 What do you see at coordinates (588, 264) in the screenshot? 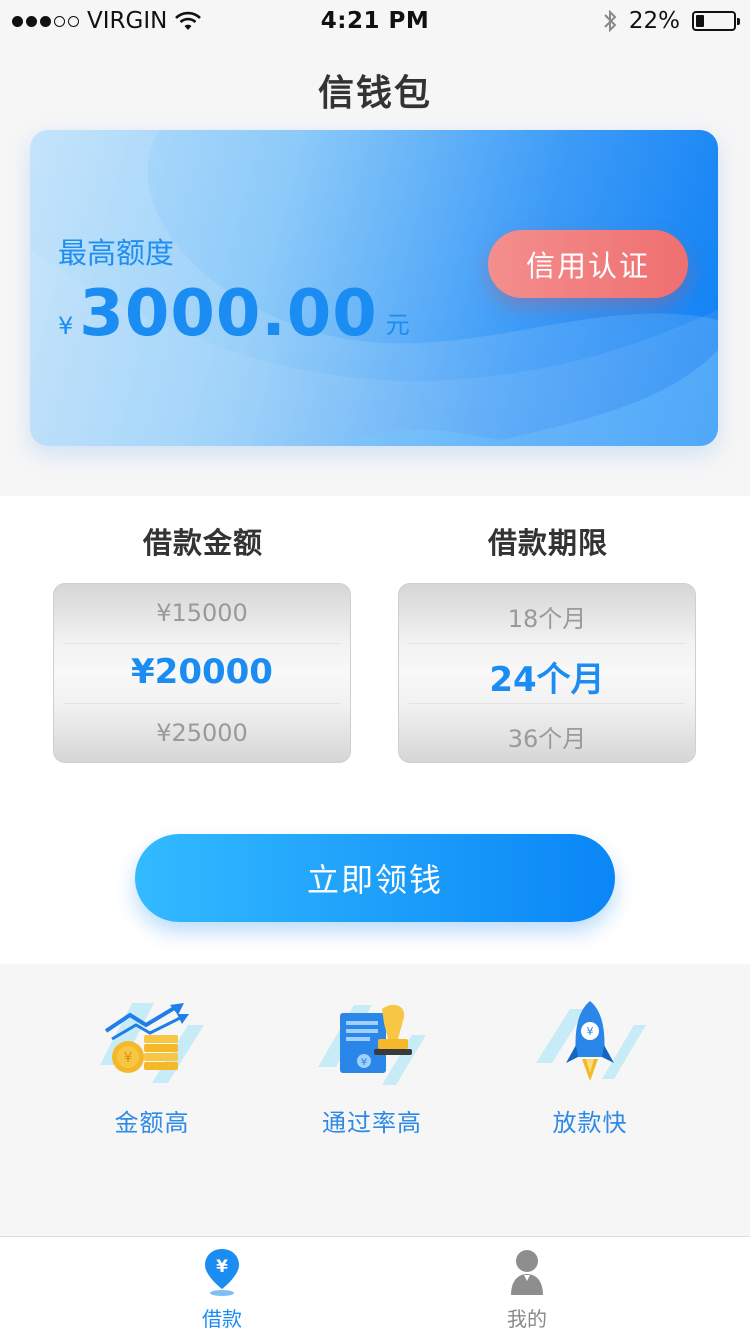
I see `credit-verify-button: 信用认证` at bounding box center [588, 264].